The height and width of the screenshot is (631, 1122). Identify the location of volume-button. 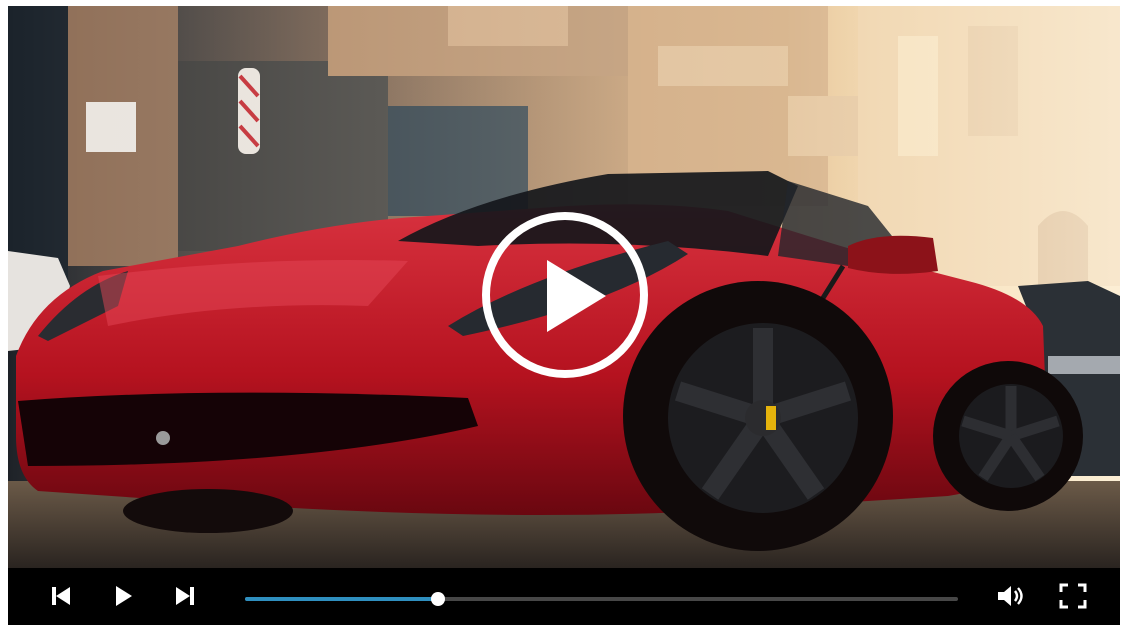
(1011, 596).